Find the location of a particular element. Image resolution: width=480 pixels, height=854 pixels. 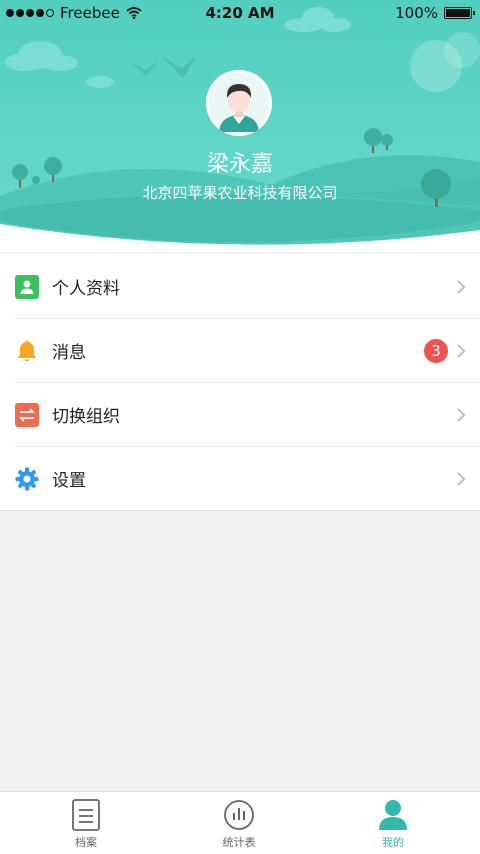

battery-percent: 100% is located at coordinates (416, 13).